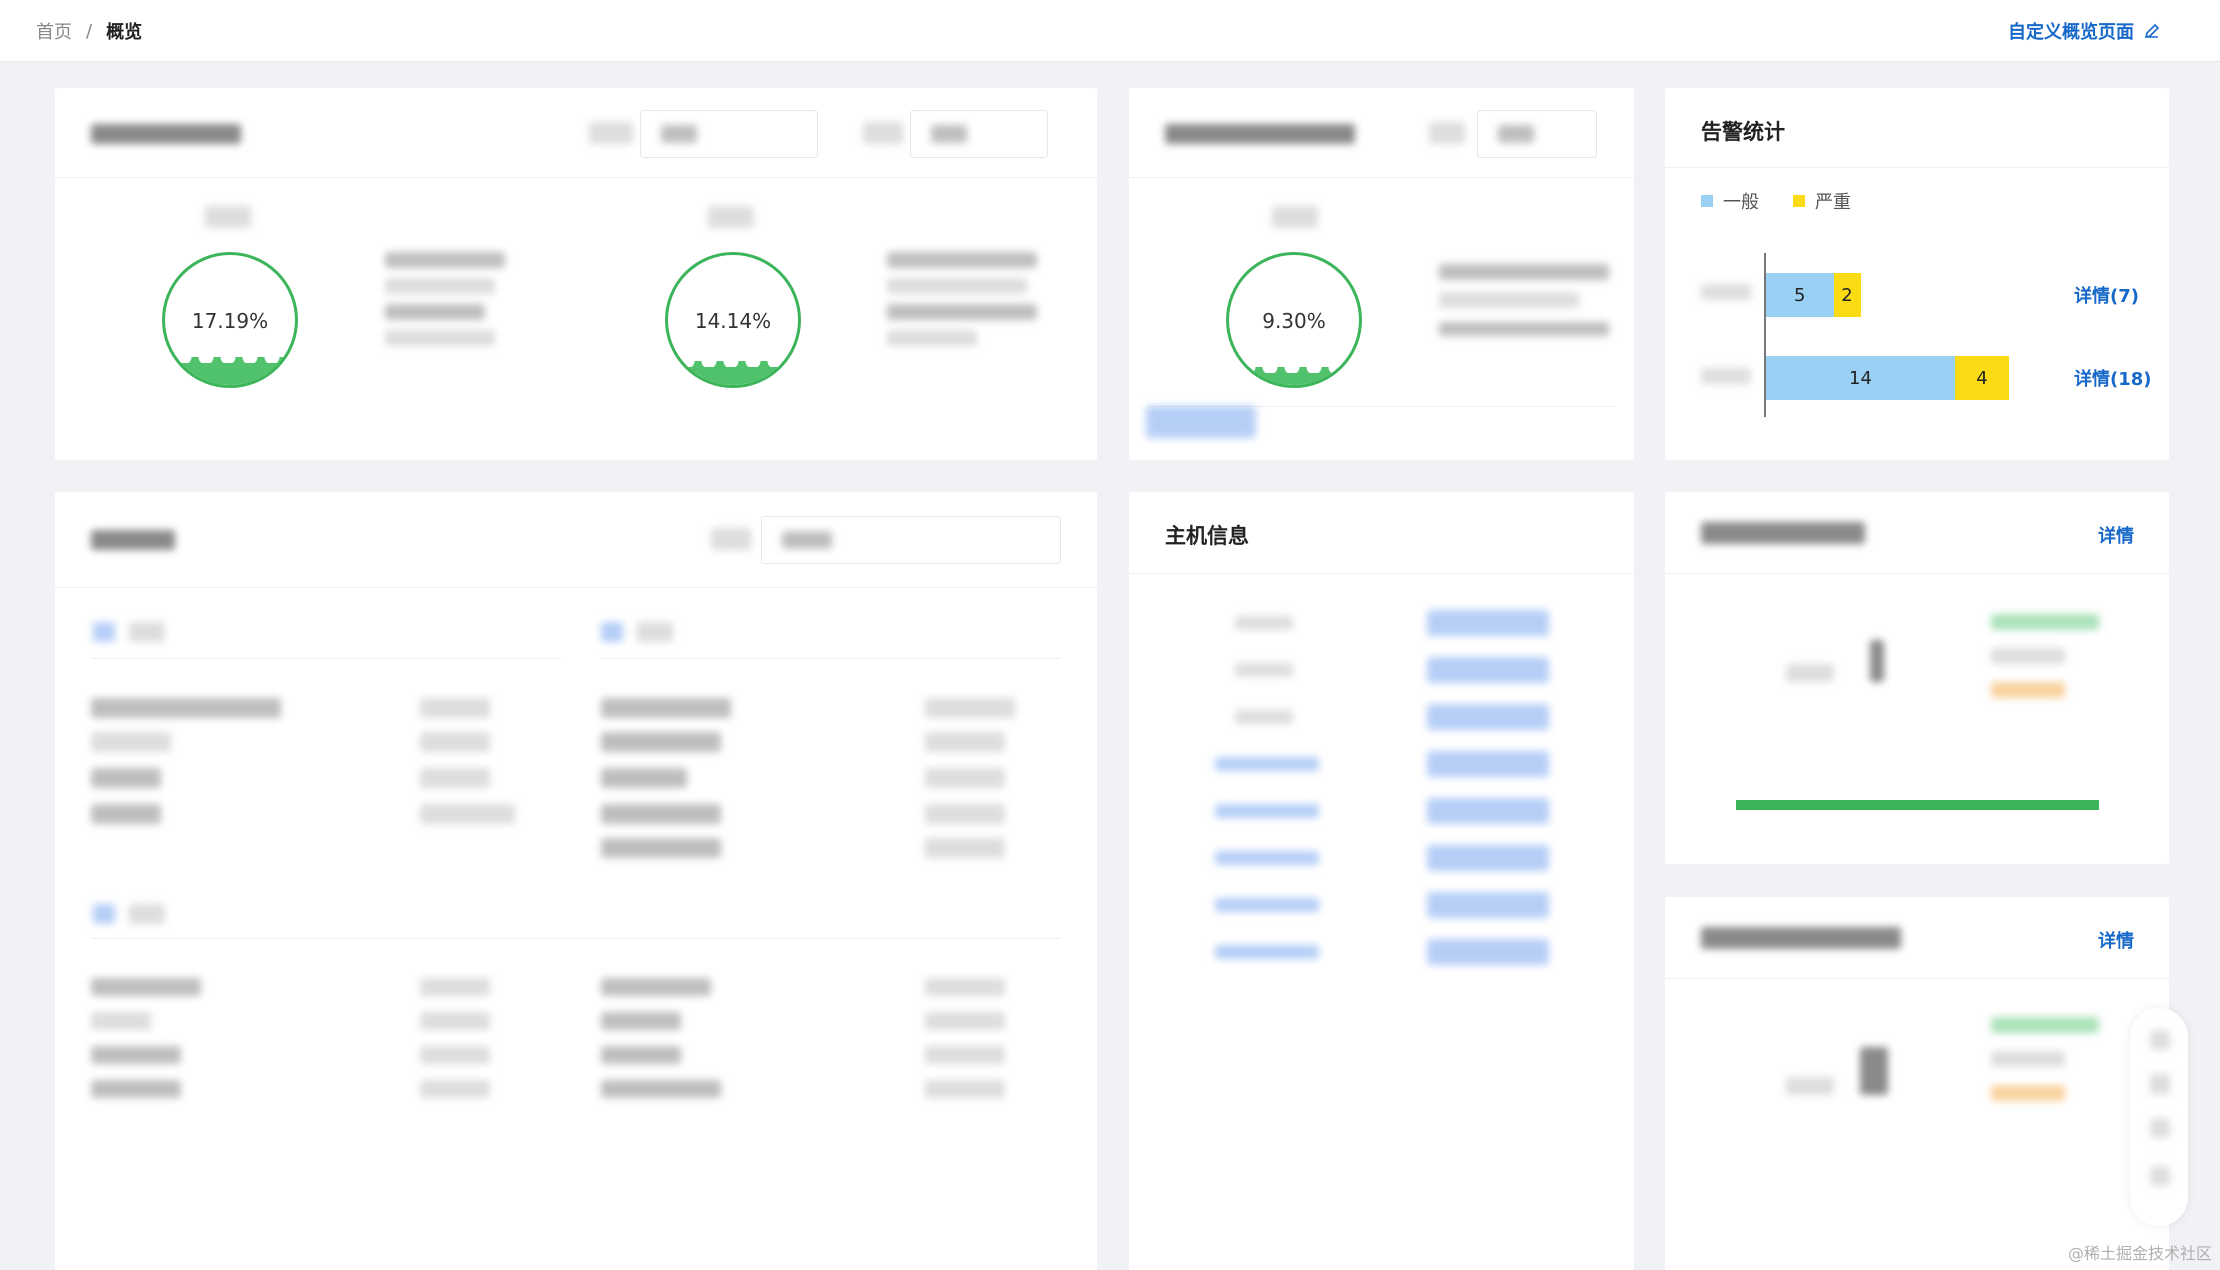 The image size is (2220, 1270). Describe the element at coordinates (2113, 378) in the screenshot. I see `alarm-detail-link-2: 详情(18)` at that location.